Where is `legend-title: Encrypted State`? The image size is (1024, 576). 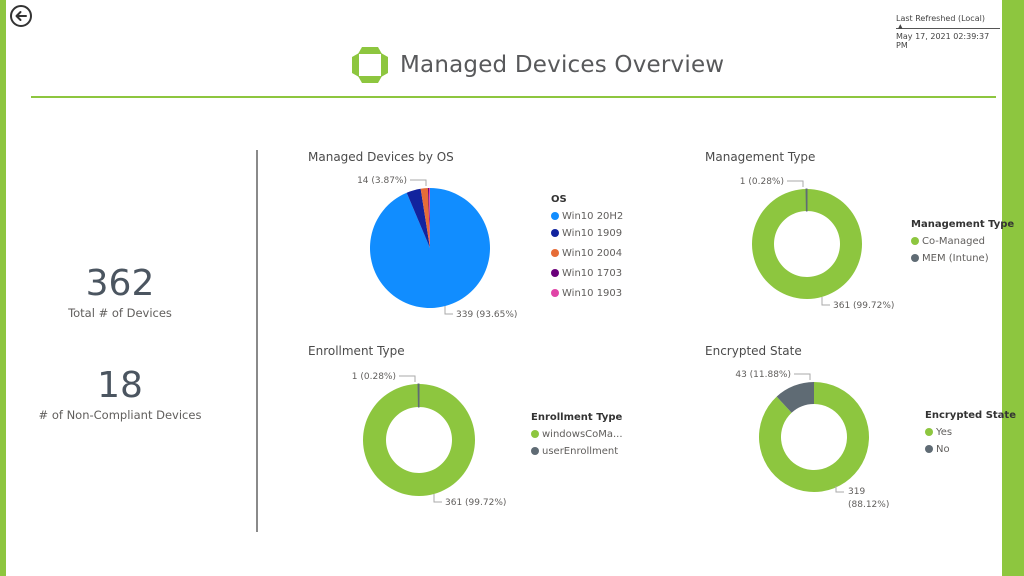
legend-title: Encrypted State is located at coordinates (970, 415).